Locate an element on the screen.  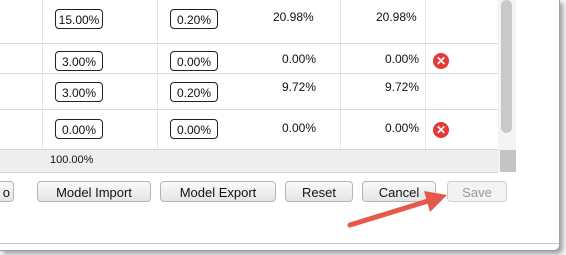
cancel-button: Cancel is located at coordinates (399, 191).